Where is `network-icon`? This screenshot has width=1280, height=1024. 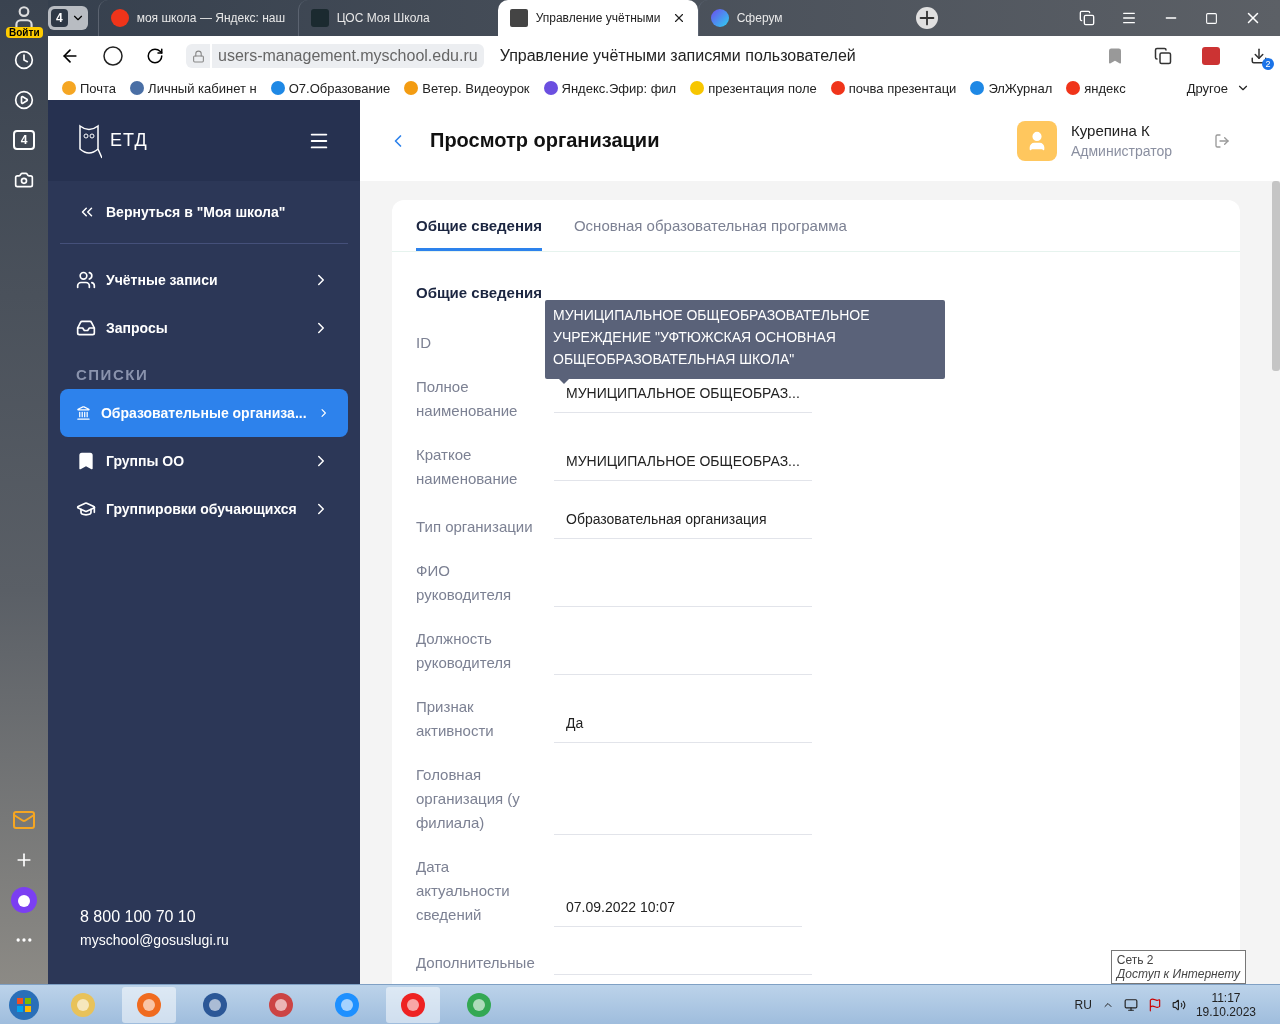 network-icon is located at coordinates (1130, 1004).